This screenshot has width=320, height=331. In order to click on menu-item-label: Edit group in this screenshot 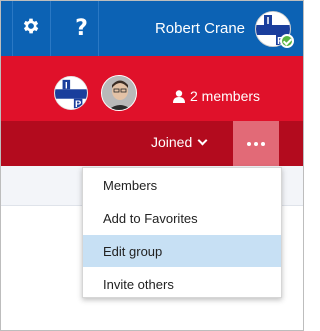, I will do `click(133, 251)`.